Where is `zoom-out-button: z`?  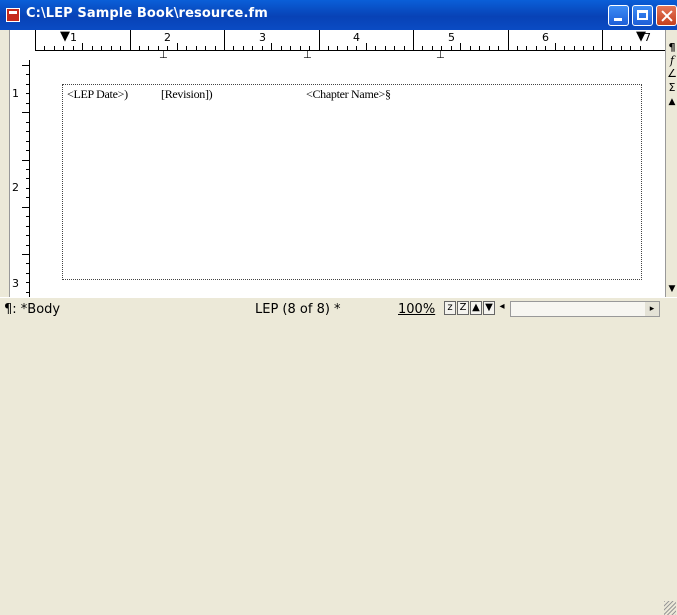 zoom-out-button: z is located at coordinates (450, 308).